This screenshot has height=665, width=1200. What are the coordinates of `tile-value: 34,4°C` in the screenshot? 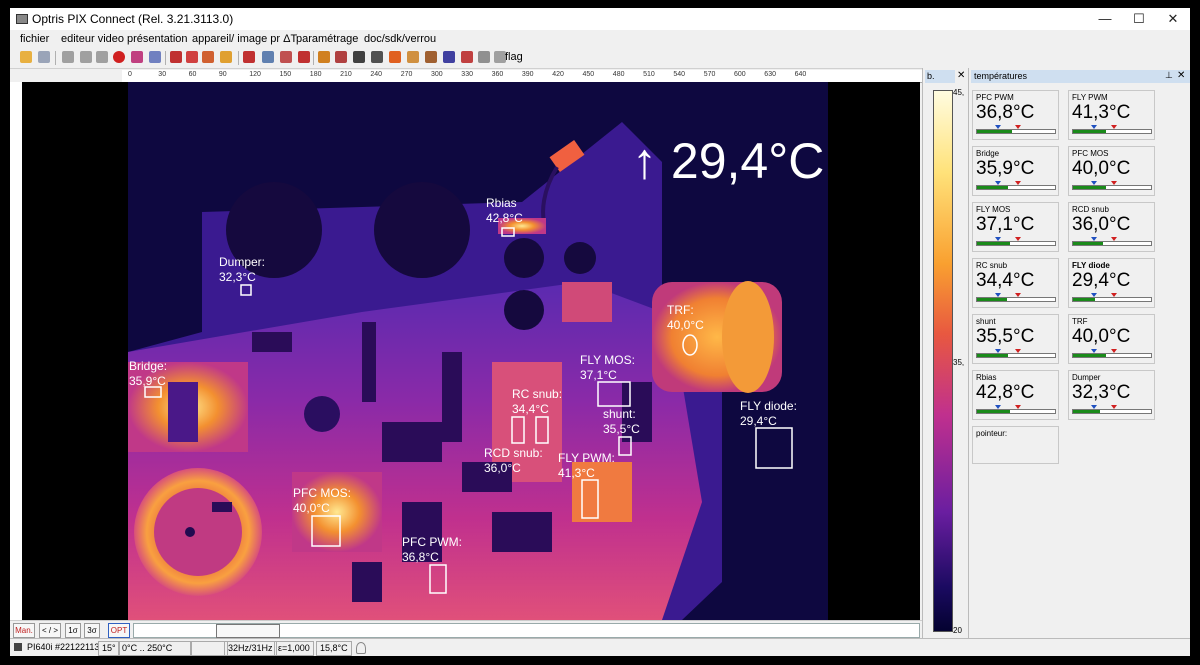 It's located at (1005, 280).